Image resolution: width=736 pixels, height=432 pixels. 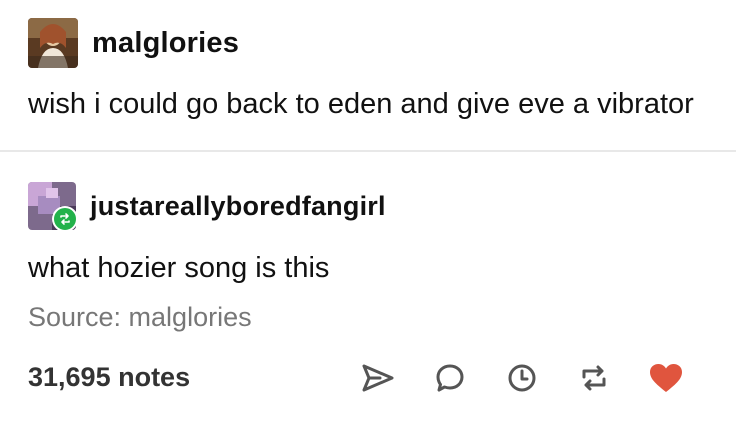 What do you see at coordinates (65, 219) in the screenshot?
I see `reblog-badge-icon` at bounding box center [65, 219].